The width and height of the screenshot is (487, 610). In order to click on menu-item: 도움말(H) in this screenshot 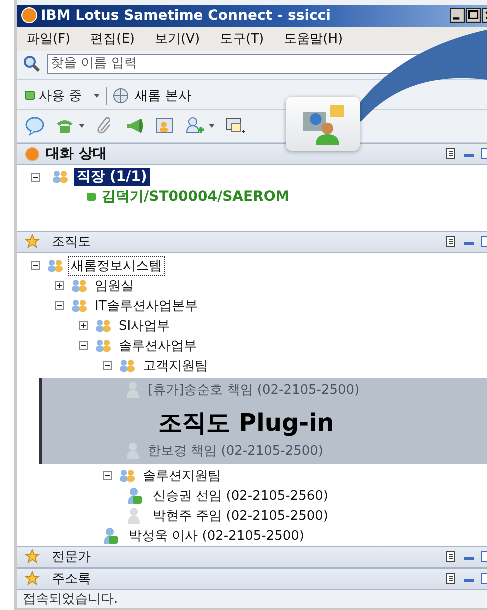, I will do `click(314, 39)`.